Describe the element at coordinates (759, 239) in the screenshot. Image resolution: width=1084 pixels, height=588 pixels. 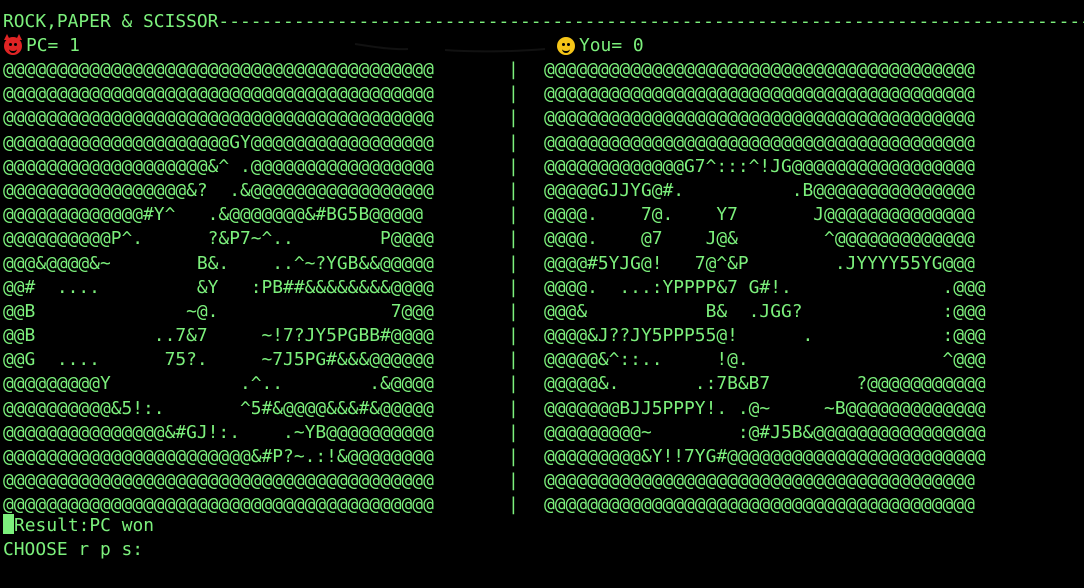
I see `player-art-row: @@@@. @7 J@& ^@@@@@@@@@@@@@` at that location.